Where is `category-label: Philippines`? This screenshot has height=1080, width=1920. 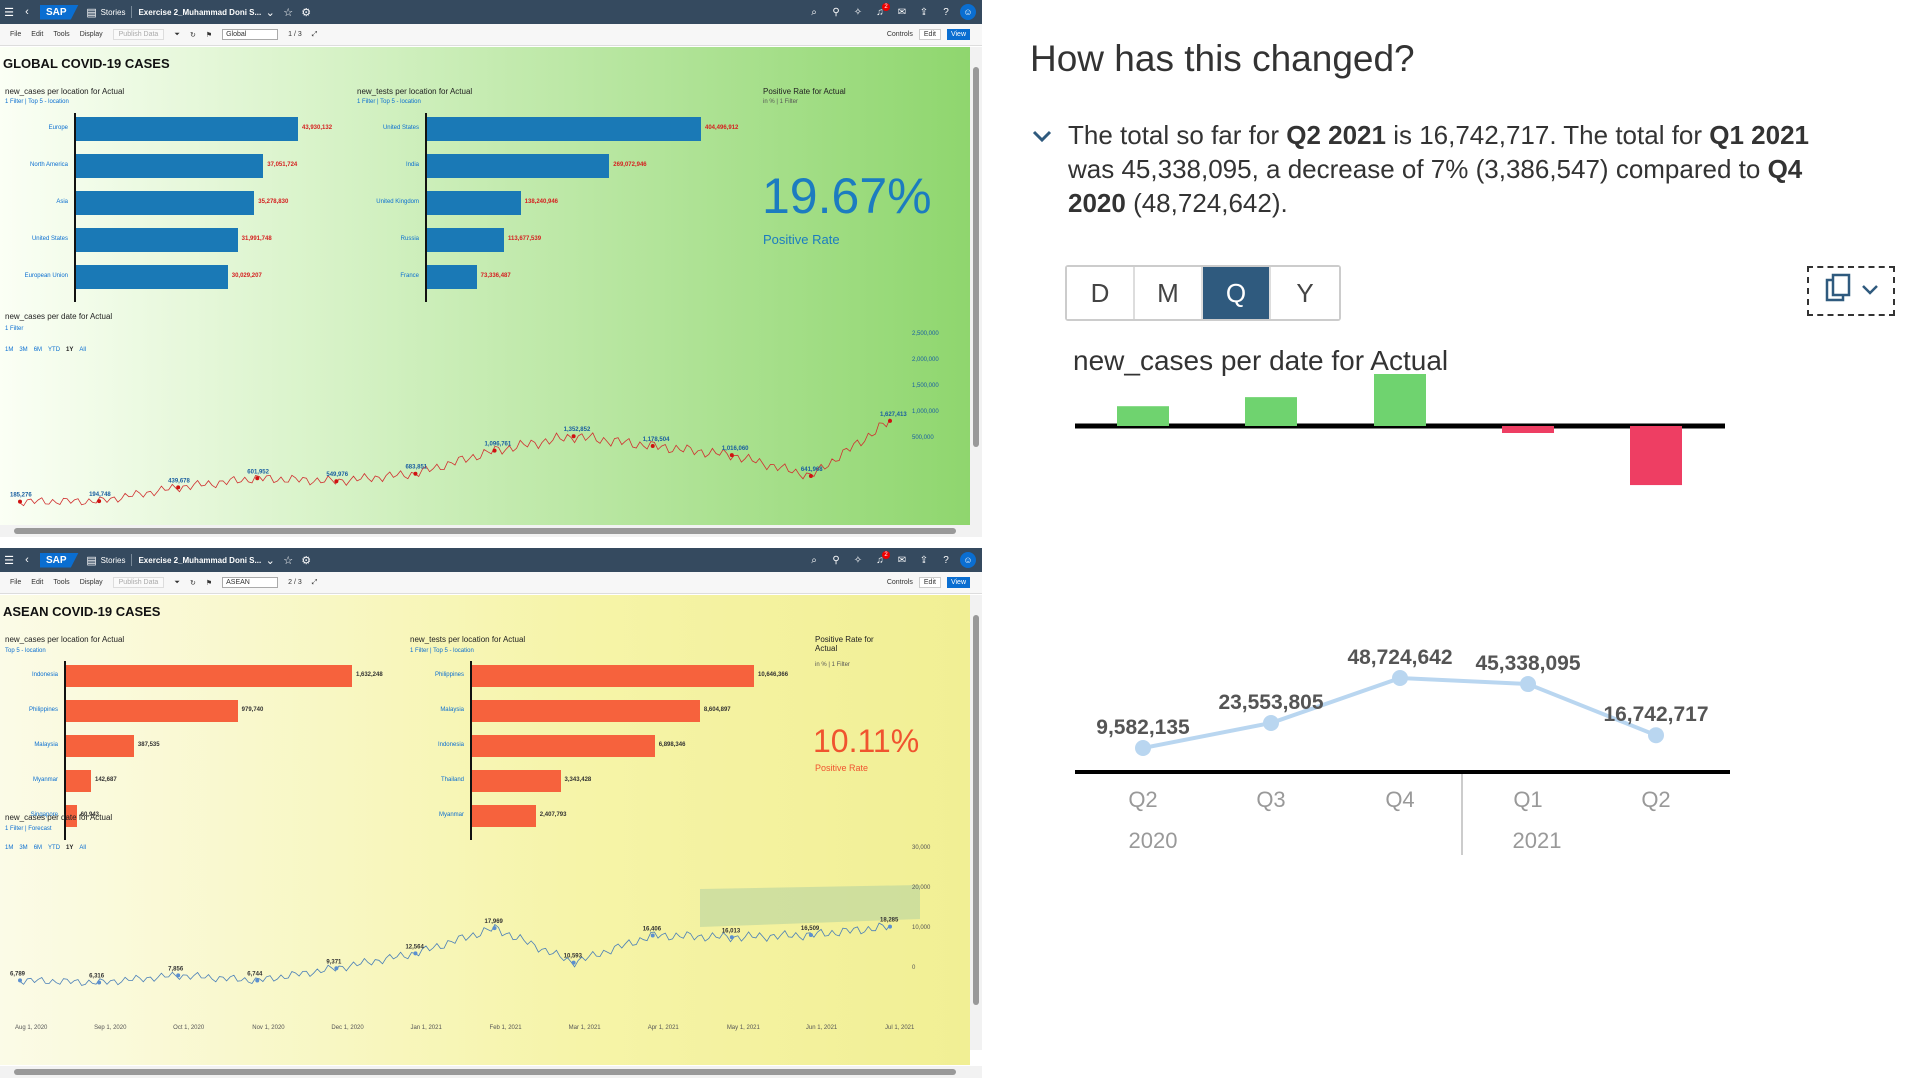 category-label: Philippines is located at coordinates (422, 675).